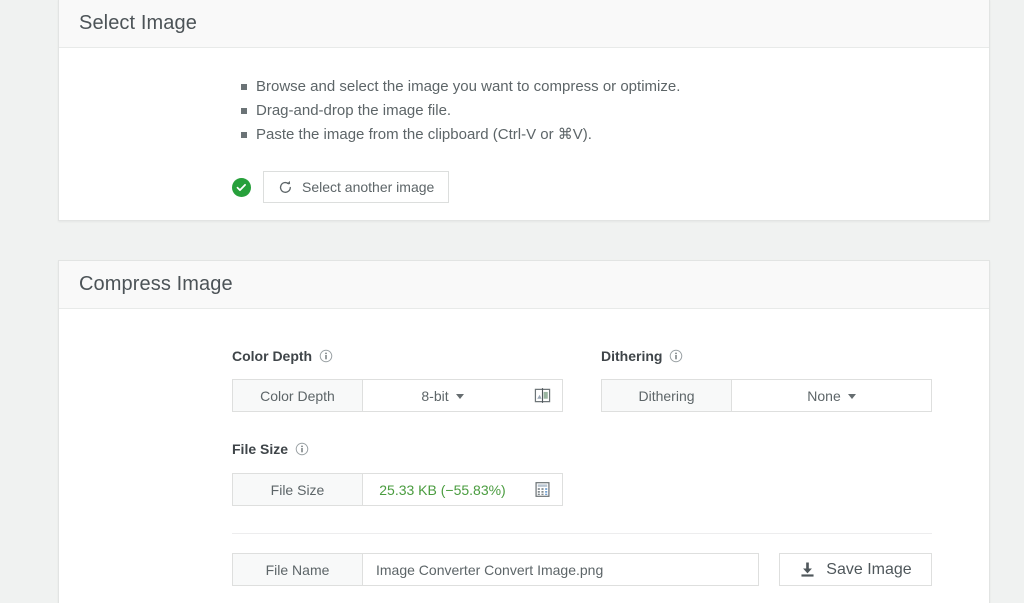  I want to click on dithering-label: Dithering, so click(632, 356).